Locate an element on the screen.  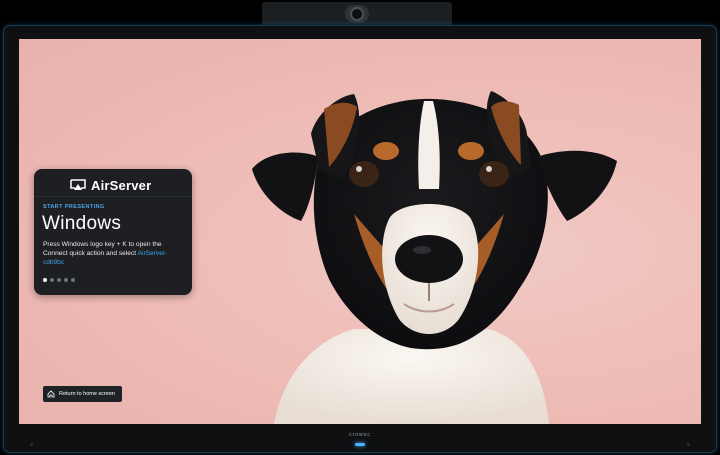
carousel-dots is located at coordinates (59, 280).